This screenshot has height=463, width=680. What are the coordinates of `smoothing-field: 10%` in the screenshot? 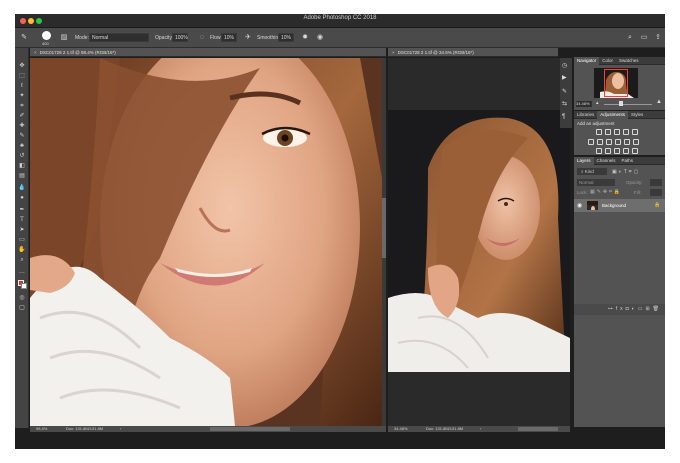 It's located at (286, 37).